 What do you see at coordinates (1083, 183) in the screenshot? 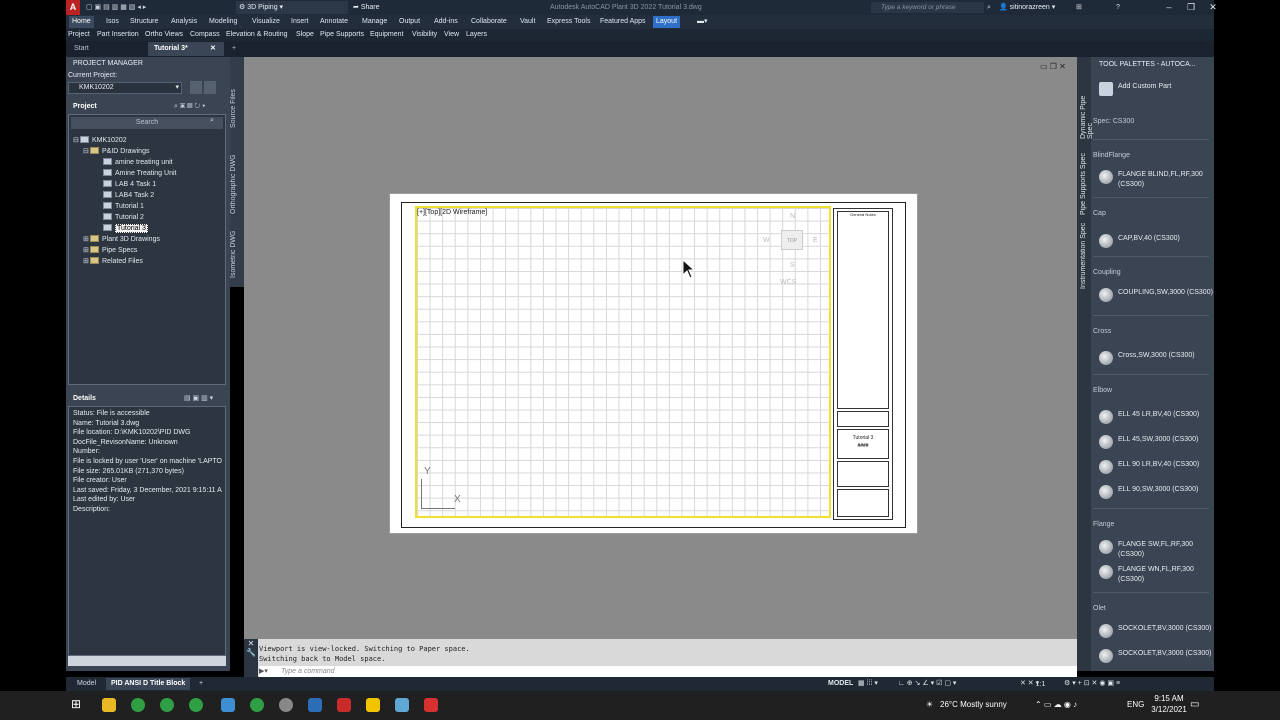
I see `tab-pipe-supports-spec: Pipe Supports Spec` at bounding box center [1083, 183].